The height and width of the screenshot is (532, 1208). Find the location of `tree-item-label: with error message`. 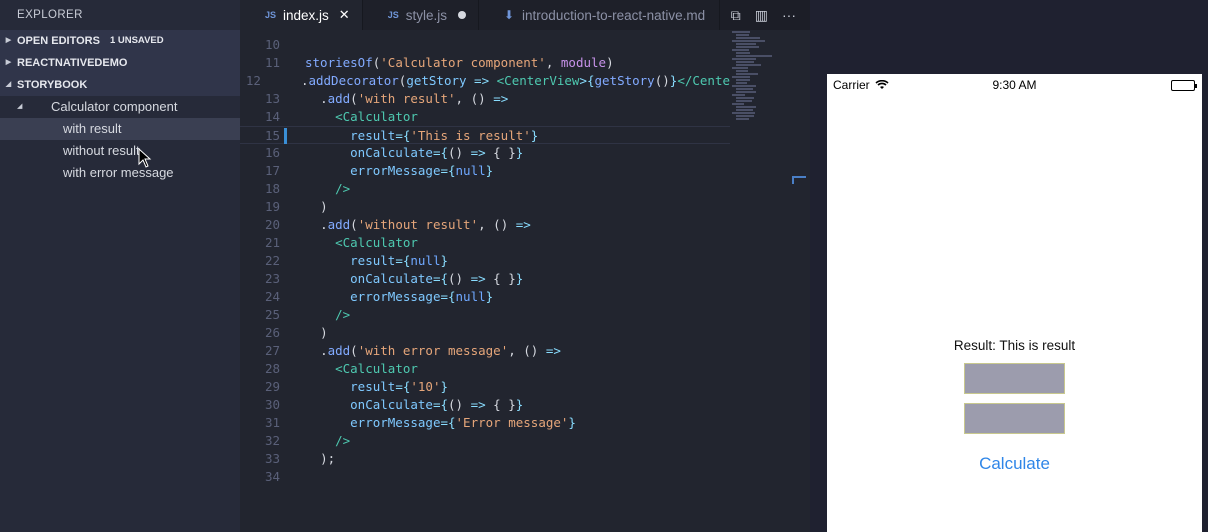

tree-item-label: with error message is located at coordinates (118, 172).